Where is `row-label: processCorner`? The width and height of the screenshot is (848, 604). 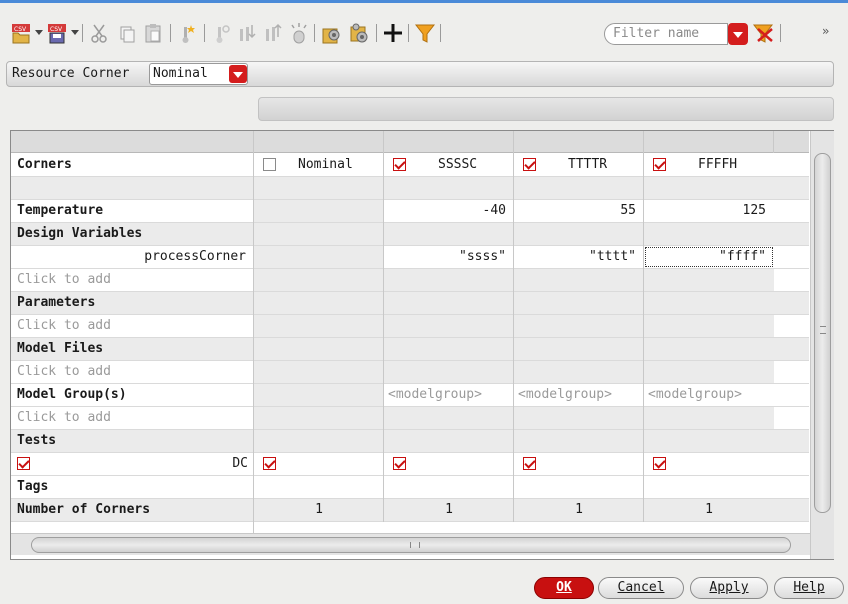
row-label: processCorner is located at coordinates (195, 256).